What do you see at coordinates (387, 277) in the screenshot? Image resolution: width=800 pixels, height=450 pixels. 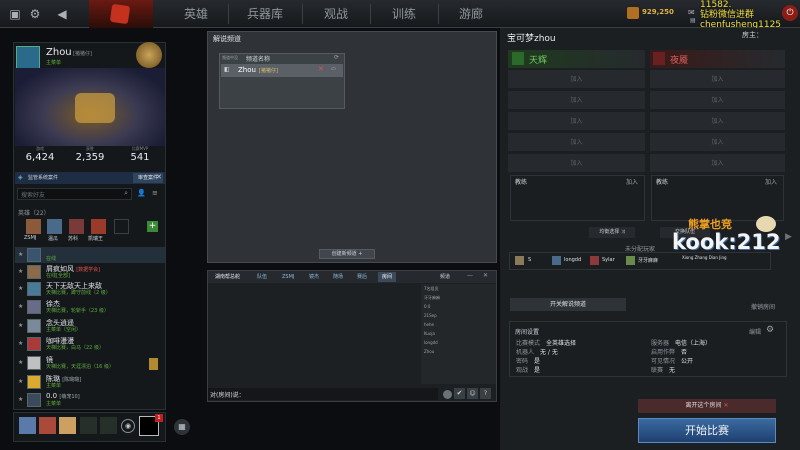 I see `chat-tab-active: 房间` at bounding box center [387, 277].